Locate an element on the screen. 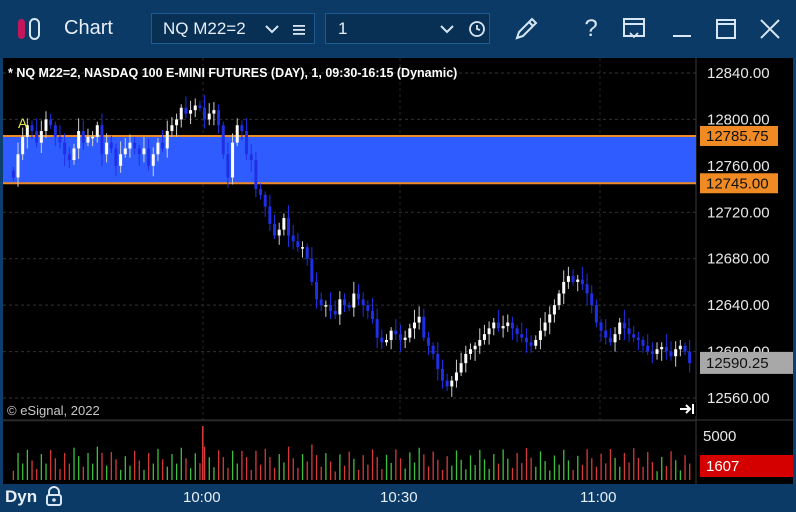 The image size is (796, 512). lock-icon is located at coordinates (54, 498).